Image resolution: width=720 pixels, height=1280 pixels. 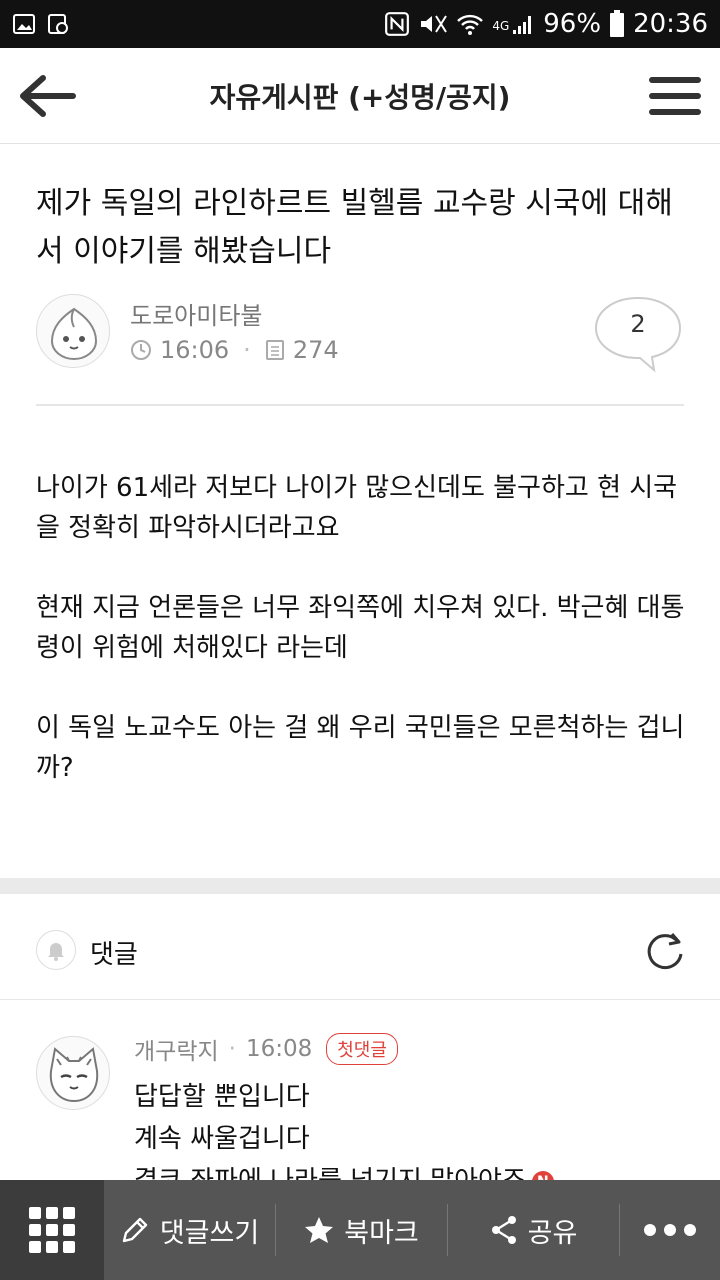 I want to click on menu-button, so click(x=675, y=96).